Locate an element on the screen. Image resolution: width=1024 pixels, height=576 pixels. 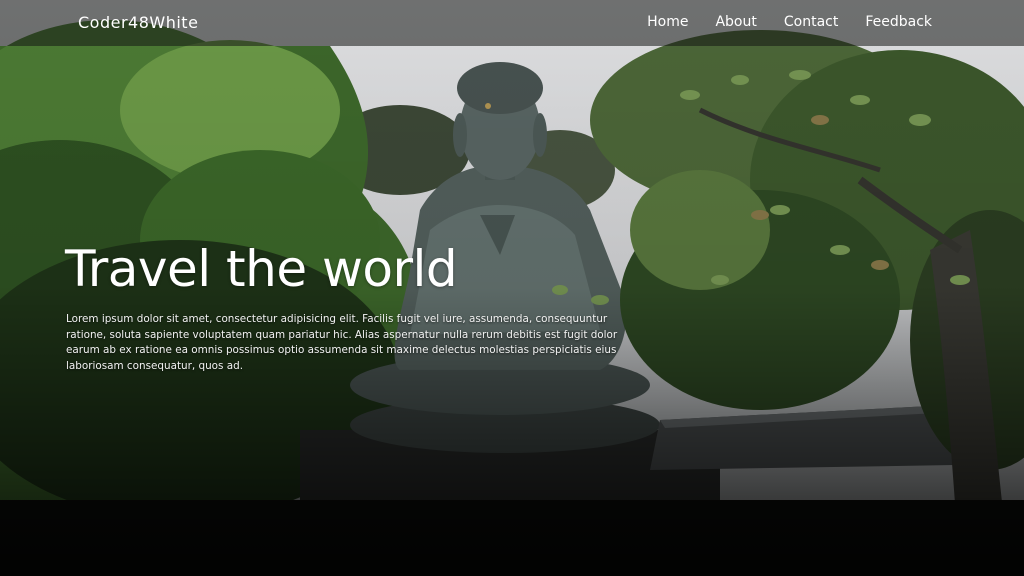
top-navbar: Coder48White Home About Contact Feedback is located at coordinates (512, 23).